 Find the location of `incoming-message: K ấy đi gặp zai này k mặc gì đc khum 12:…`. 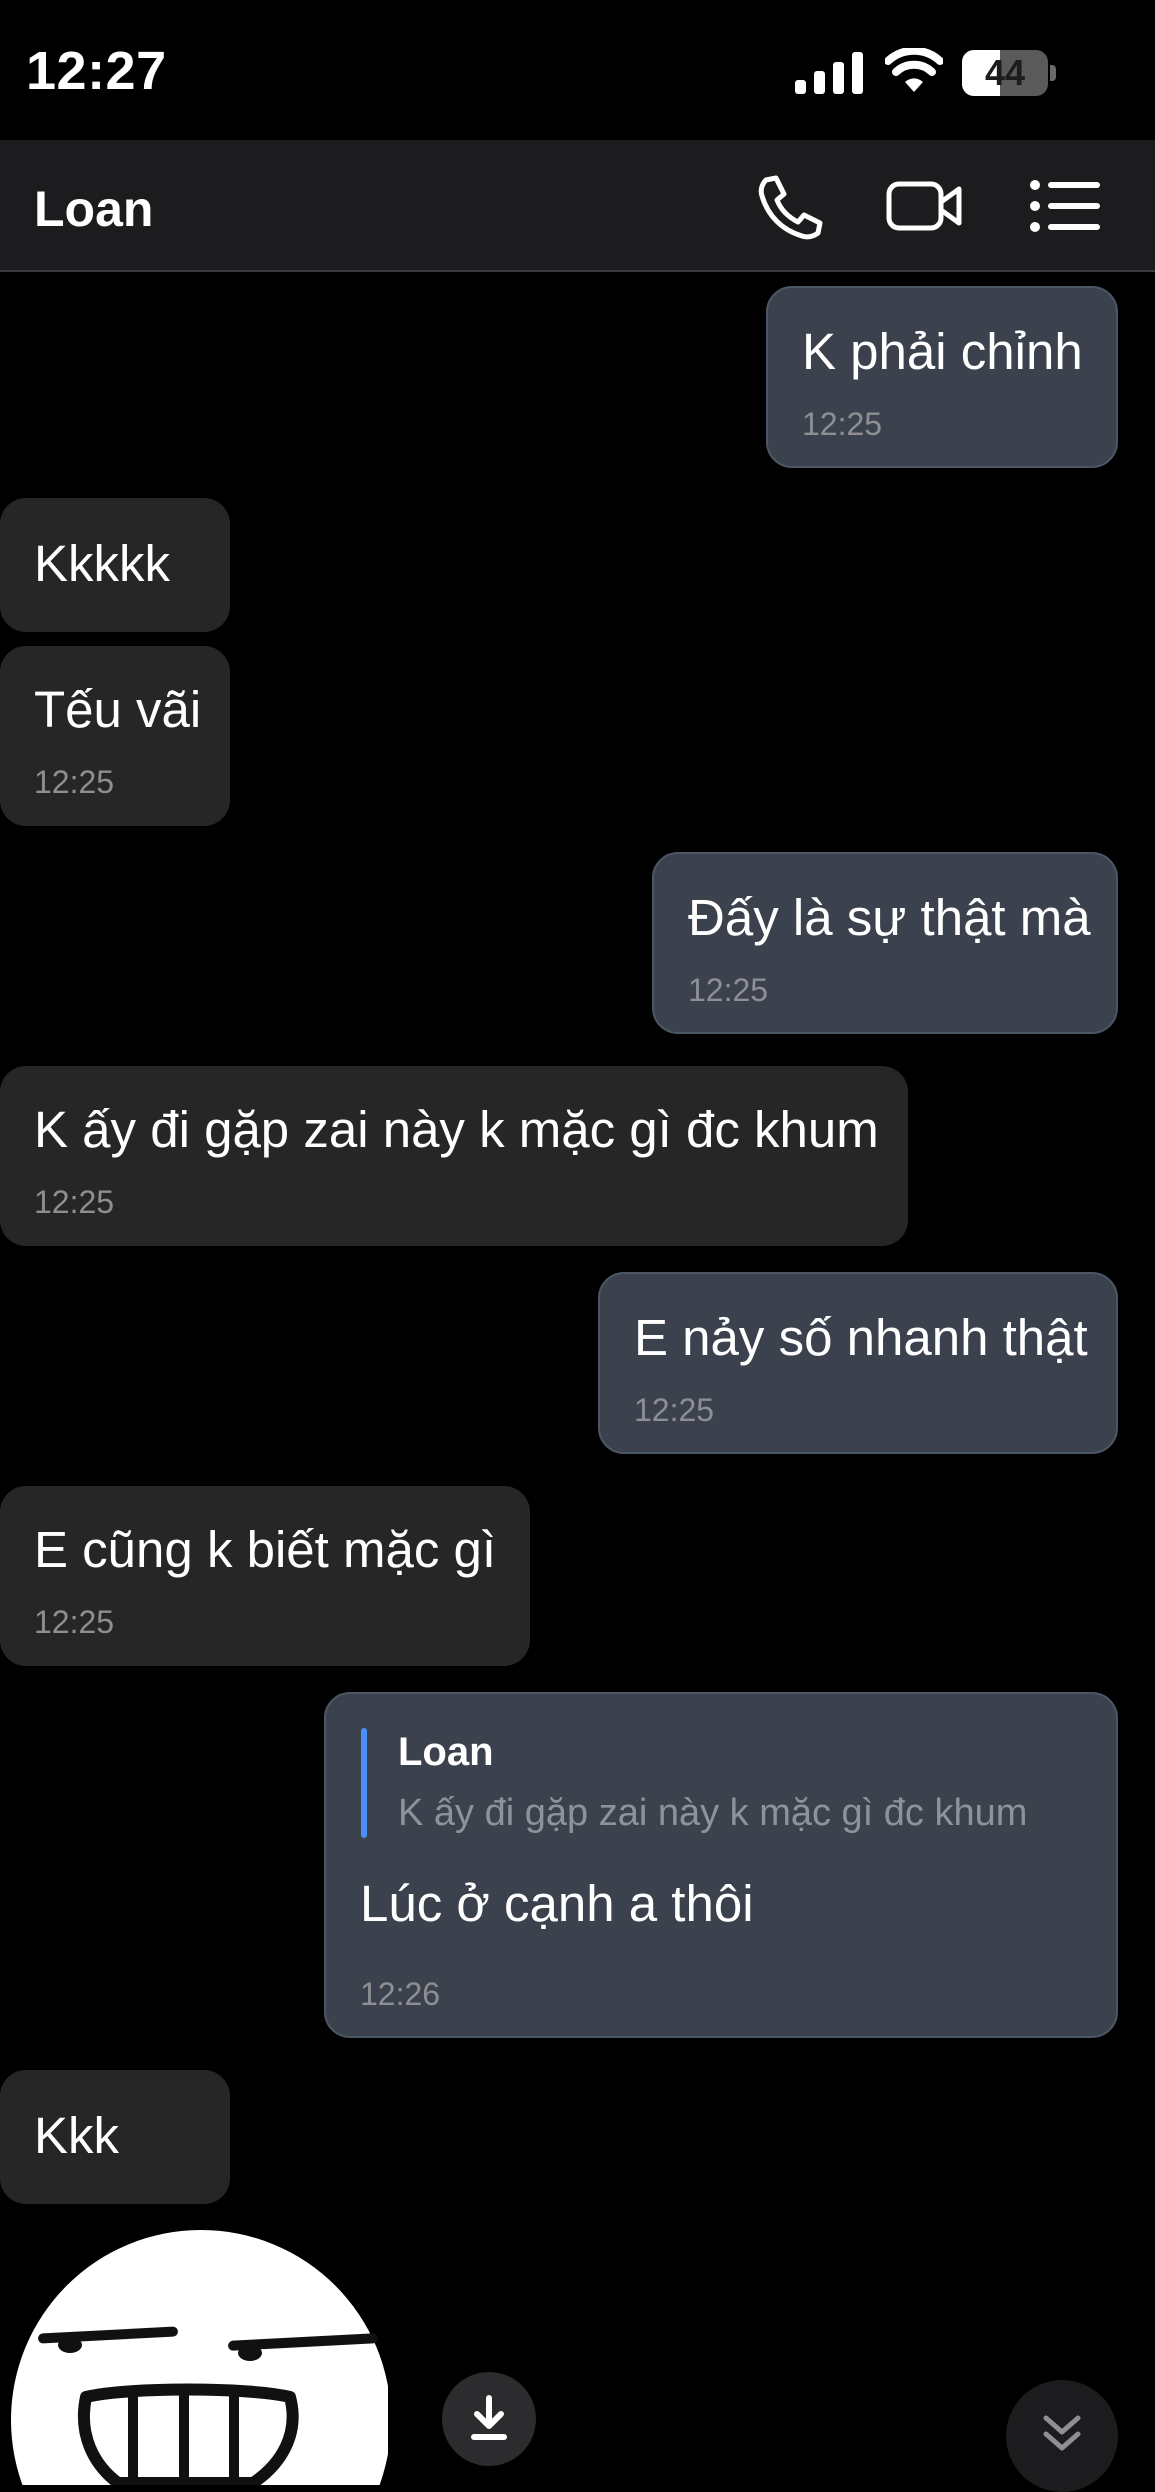

incoming-message: K ấy đi gặp zai này k mặc gì đc khum 12:… is located at coordinates (454, 1156).